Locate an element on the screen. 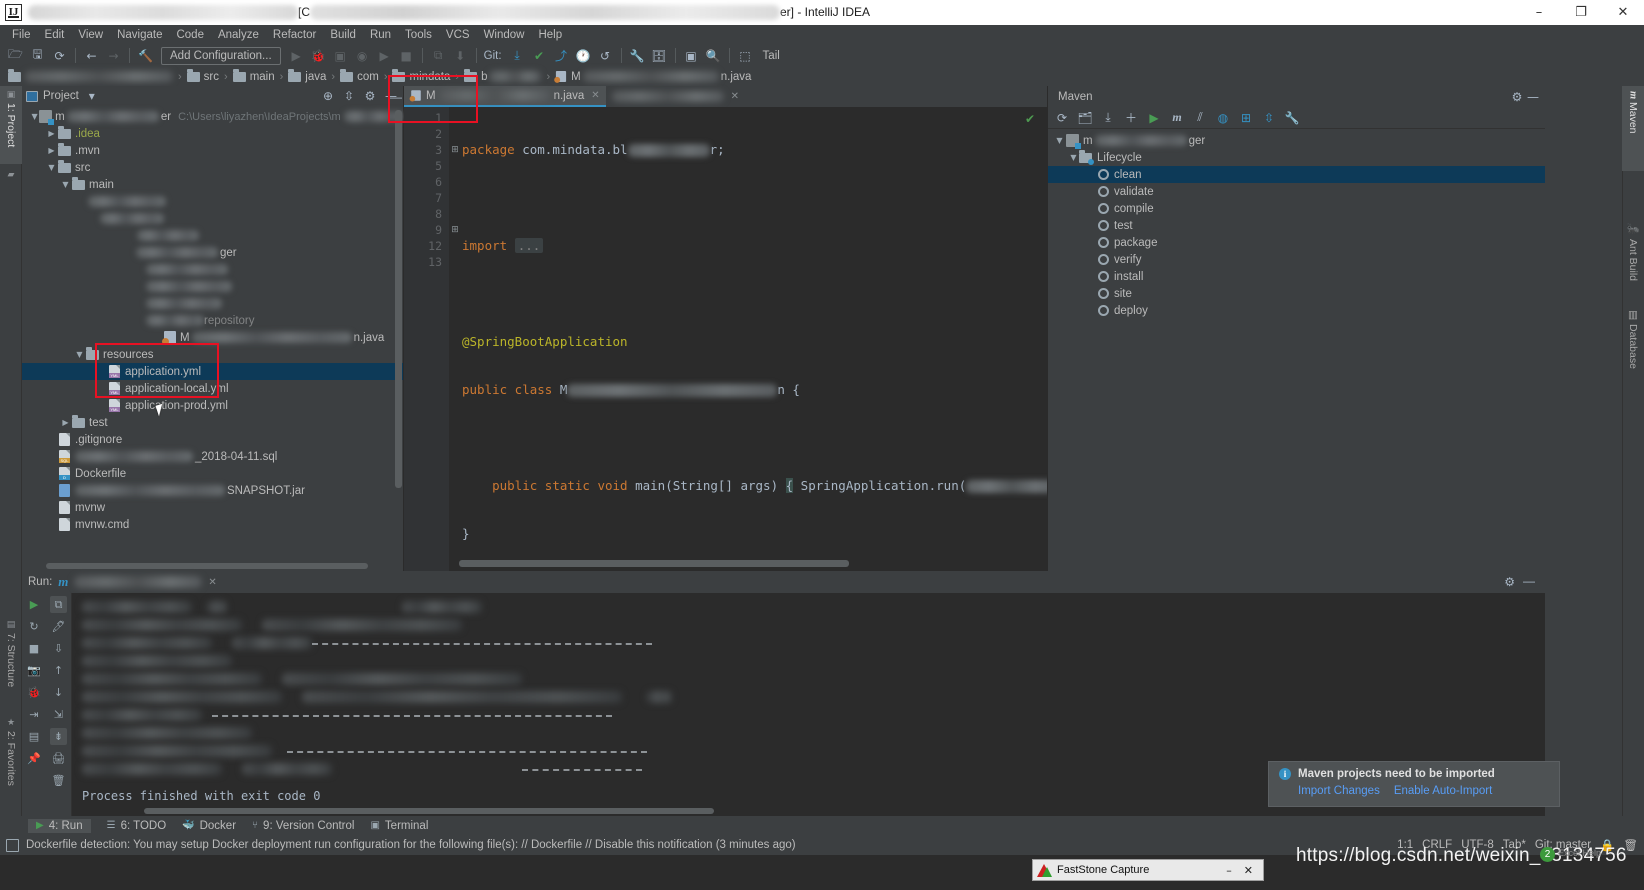 This screenshot has width=1644, height=890. faststone-close-button: ✕ is located at coordinates (1248, 870).